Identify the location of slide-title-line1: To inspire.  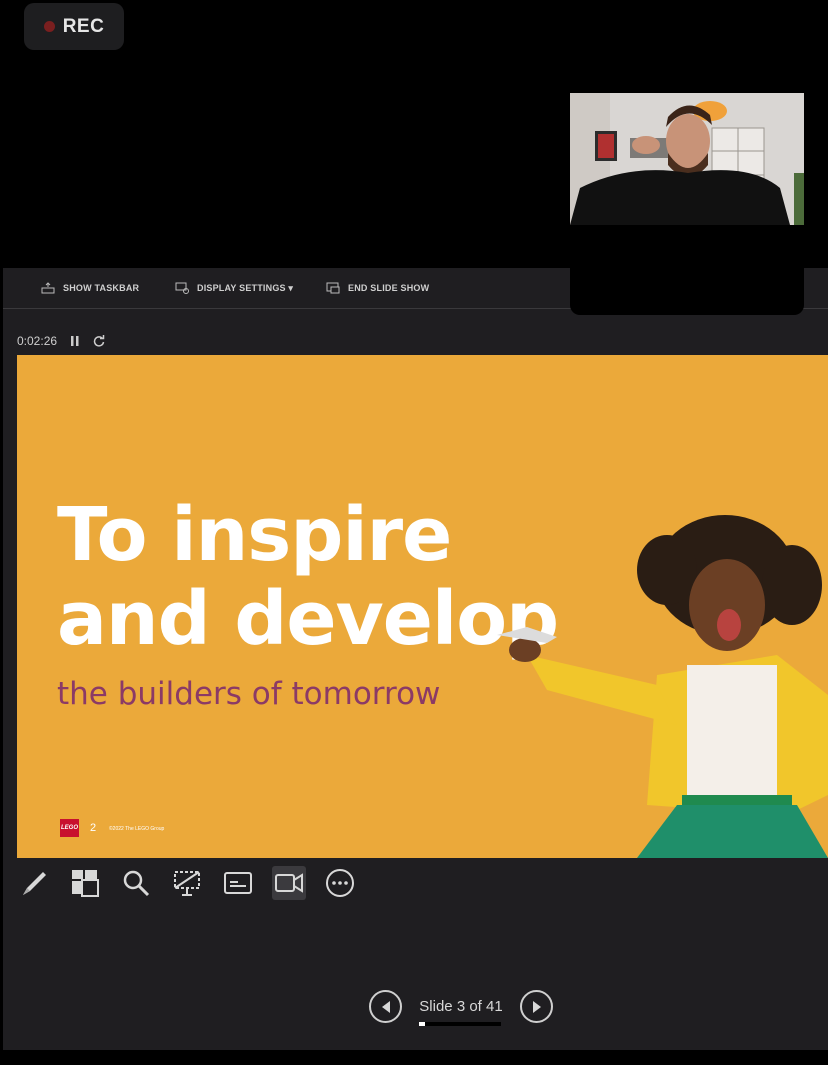
(254, 535).